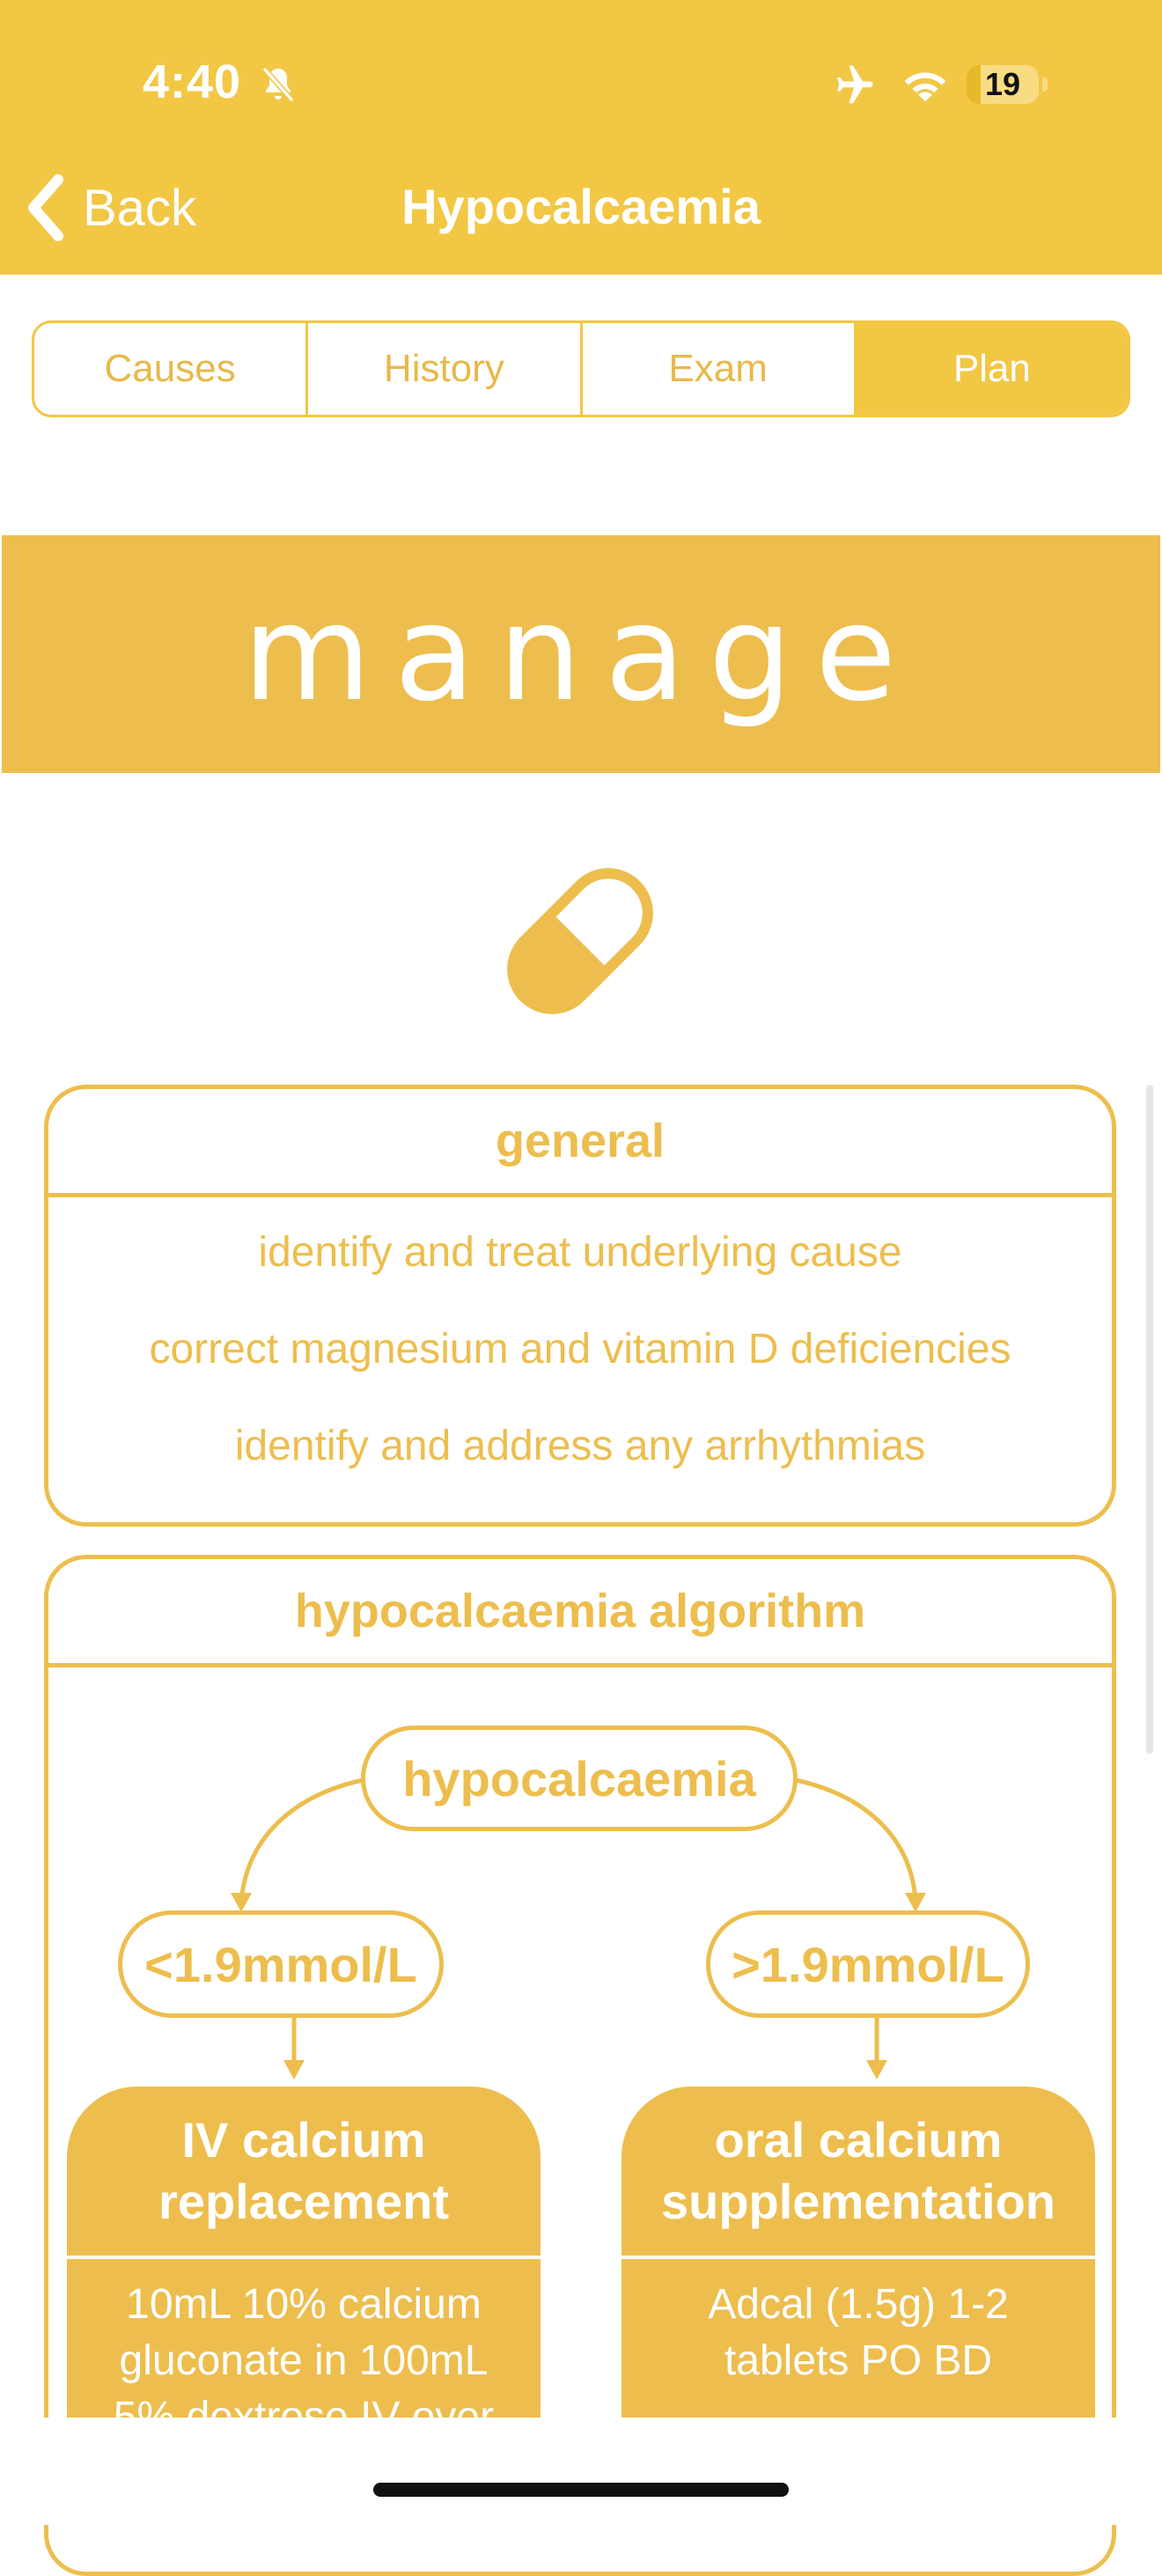 Image resolution: width=1162 pixels, height=2576 pixels. I want to click on oral-calcium-detail-line: tablets PO BD, so click(858, 2361).